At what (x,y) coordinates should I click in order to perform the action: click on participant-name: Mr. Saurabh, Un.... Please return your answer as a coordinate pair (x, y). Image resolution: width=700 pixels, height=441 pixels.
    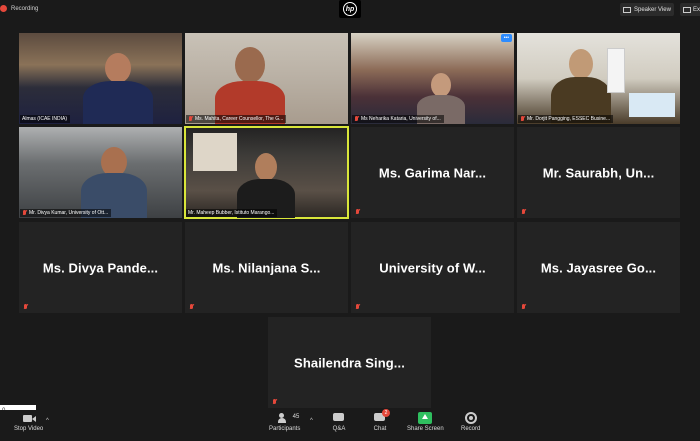
    Looking at the image, I should click on (598, 172).